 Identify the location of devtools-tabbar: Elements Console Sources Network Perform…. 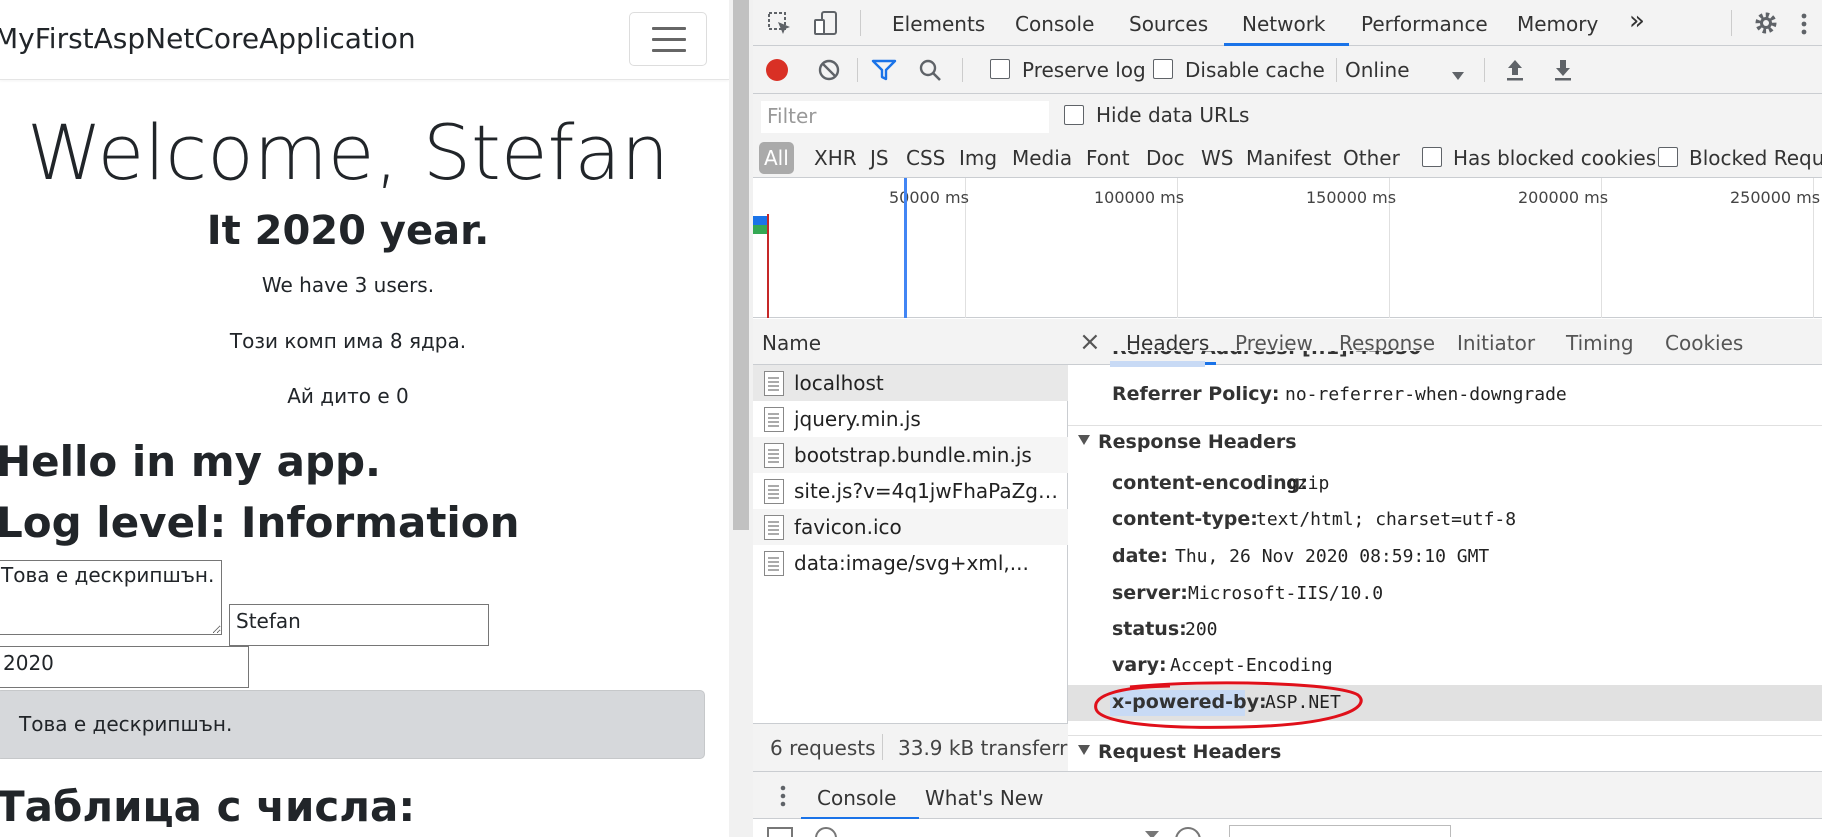
(1287, 23).